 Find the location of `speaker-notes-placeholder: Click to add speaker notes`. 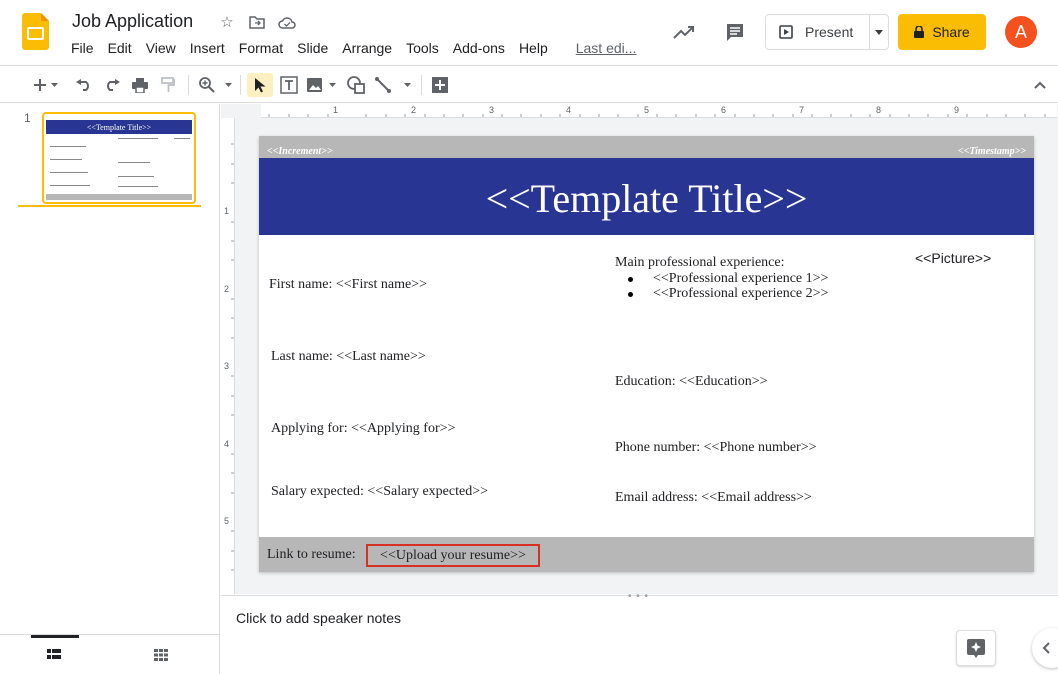

speaker-notes-placeholder: Click to add speaker notes is located at coordinates (318, 618).